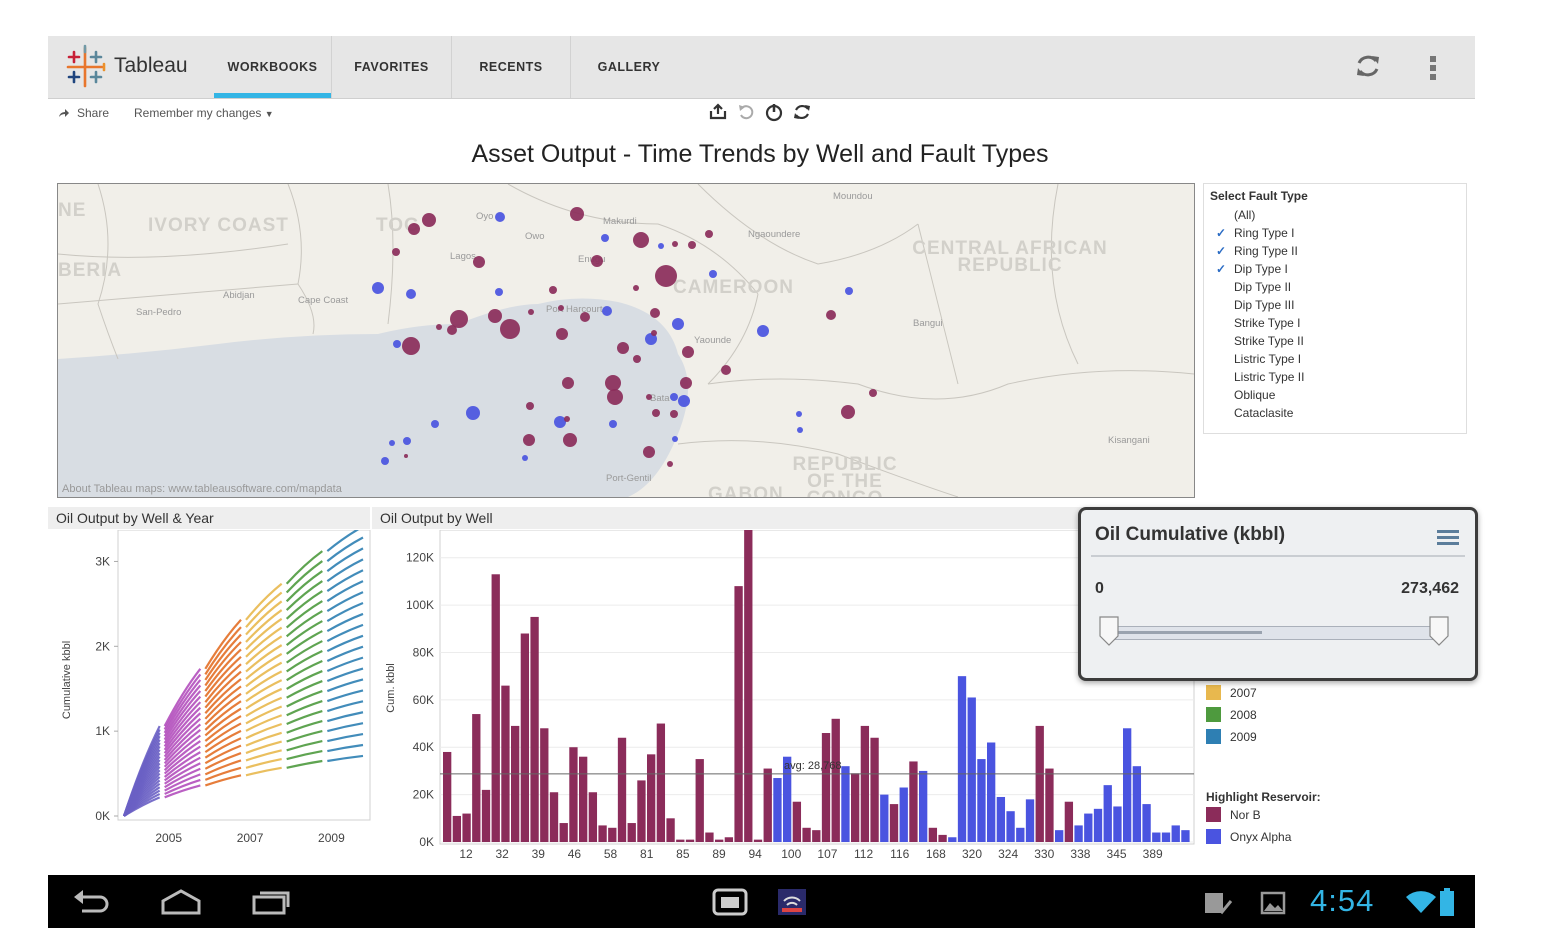 The image size is (1560, 948). I want to click on filter-option: ✓ Dip Type I, so click(1331, 271).